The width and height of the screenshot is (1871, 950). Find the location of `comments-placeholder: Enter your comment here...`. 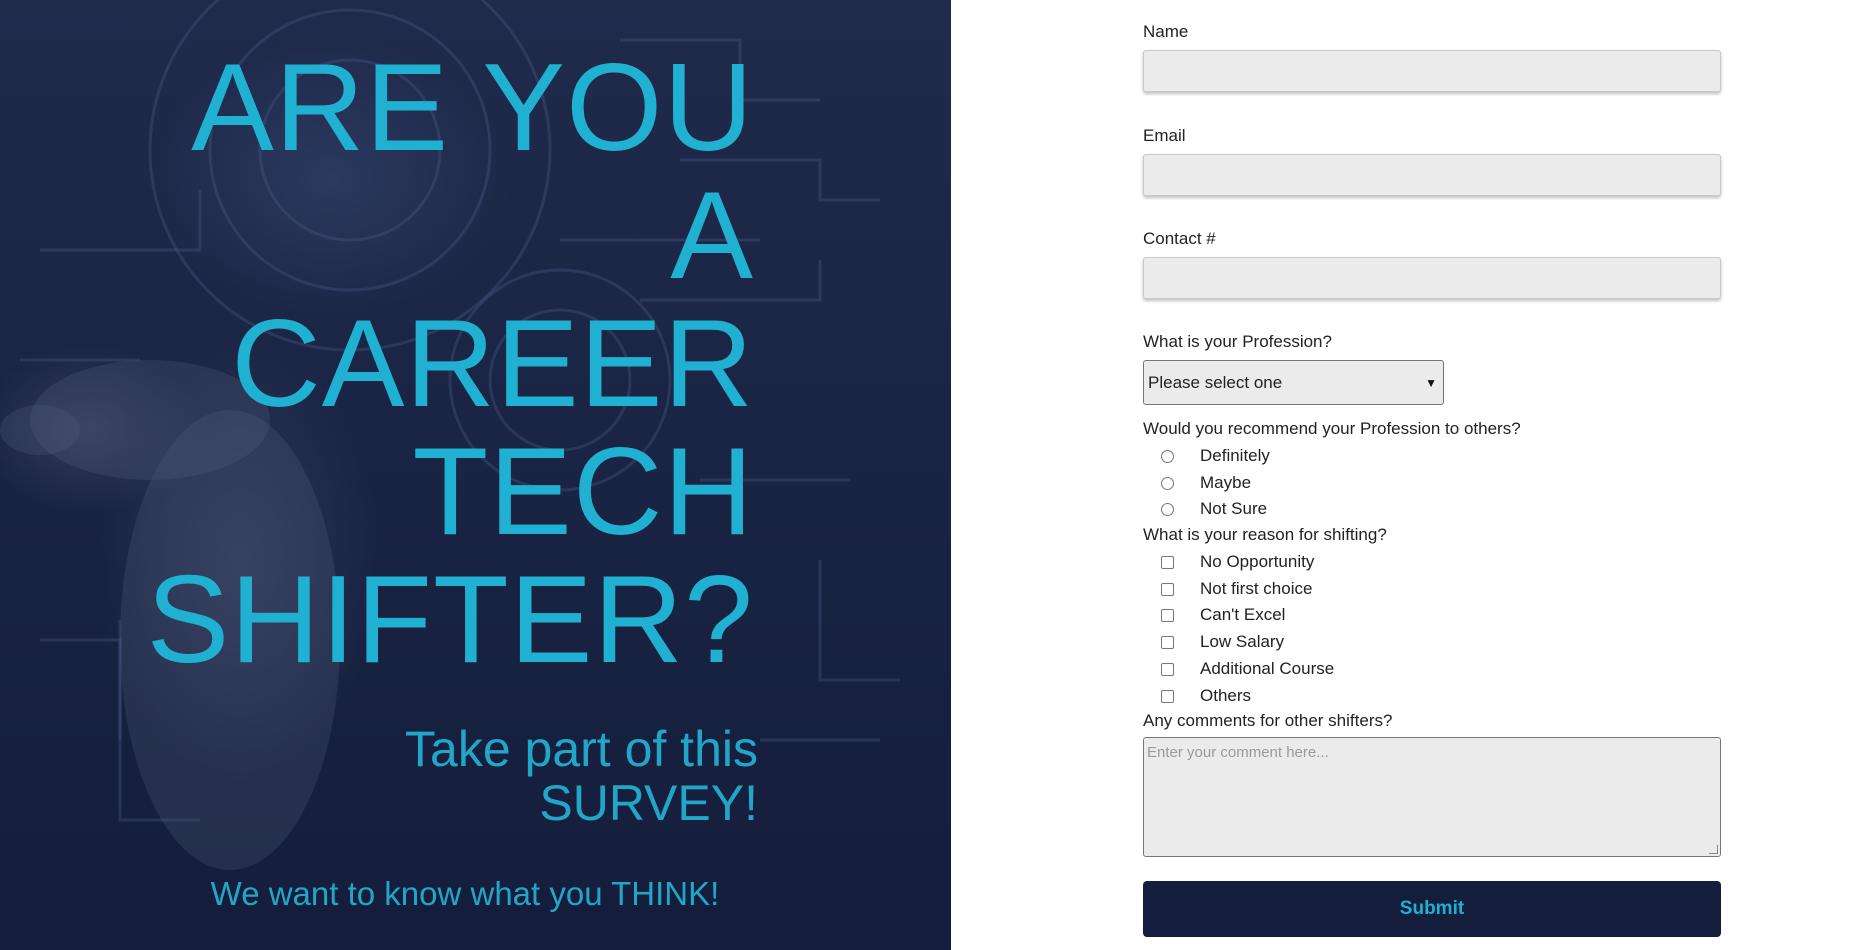

comments-placeholder: Enter your comment here... is located at coordinates (1238, 752).